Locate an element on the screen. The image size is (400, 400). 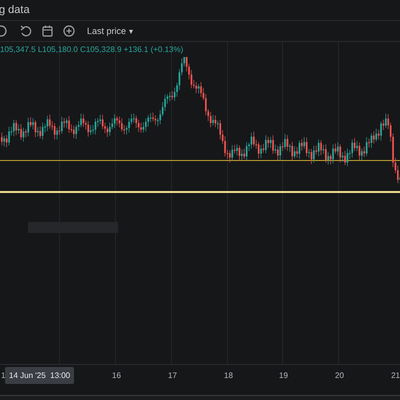
ohlc-legend: 105,347.5 L105,180.0 C105,328.9 +136.1 (+0.13%) is located at coordinates (92, 49).